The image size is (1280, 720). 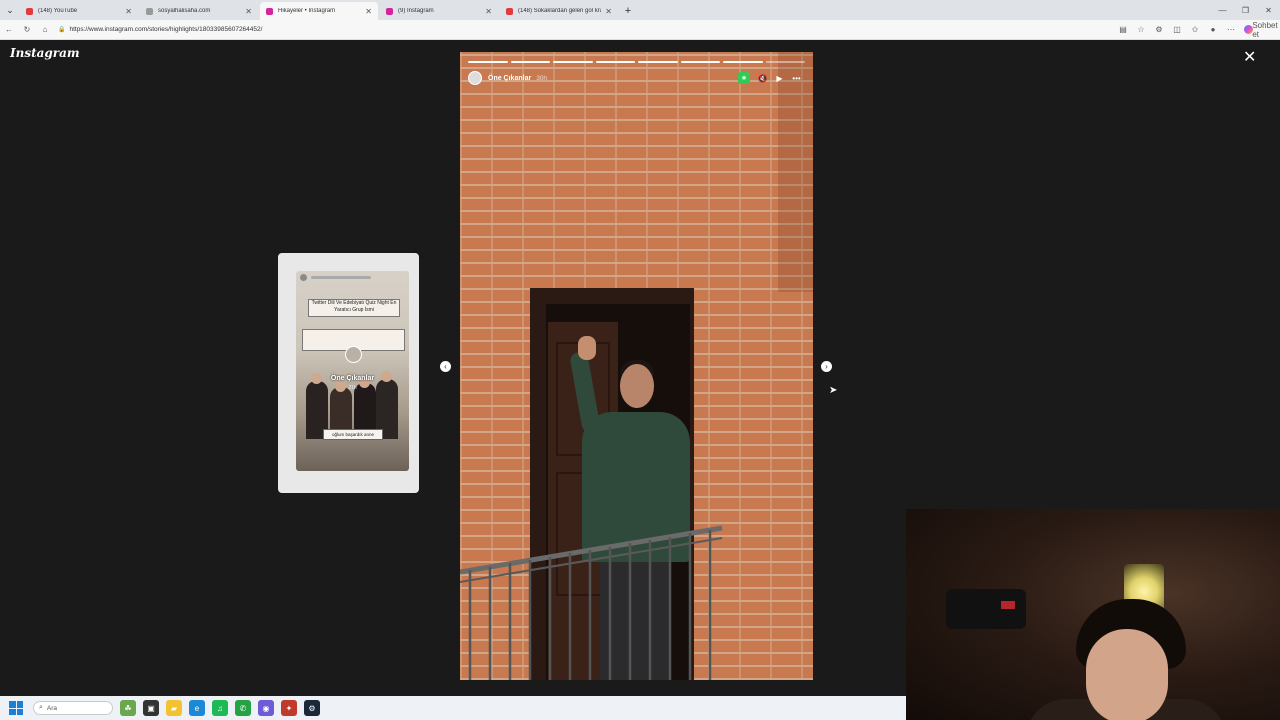 What do you see at coordinates (1093, 614) in the screenshot?
I see `webcam-overlay` at bounding box center [1093, 614].